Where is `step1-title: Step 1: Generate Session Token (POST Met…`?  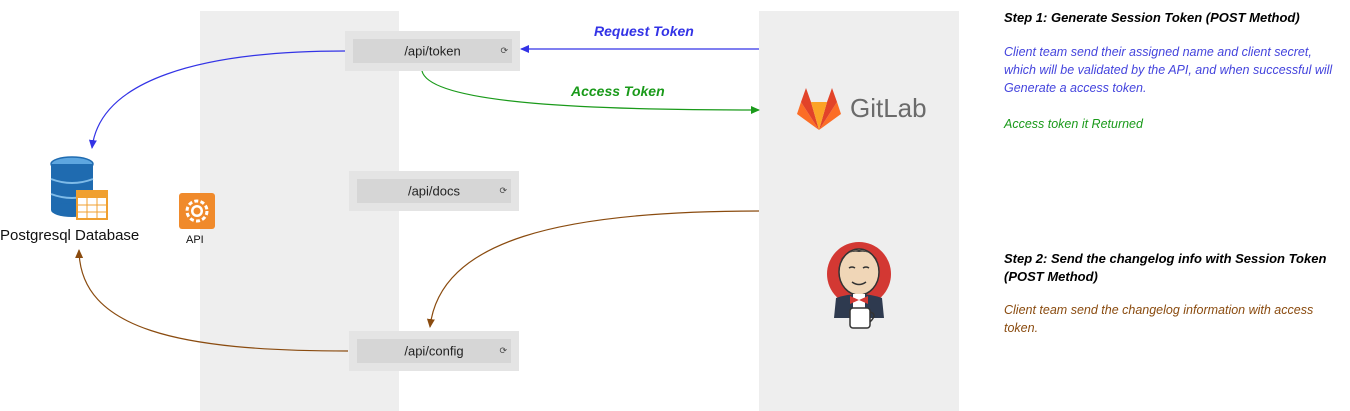 step1-title: Step 1: Generate Session Token (POST Met… is located at coordinates (1152, 17).